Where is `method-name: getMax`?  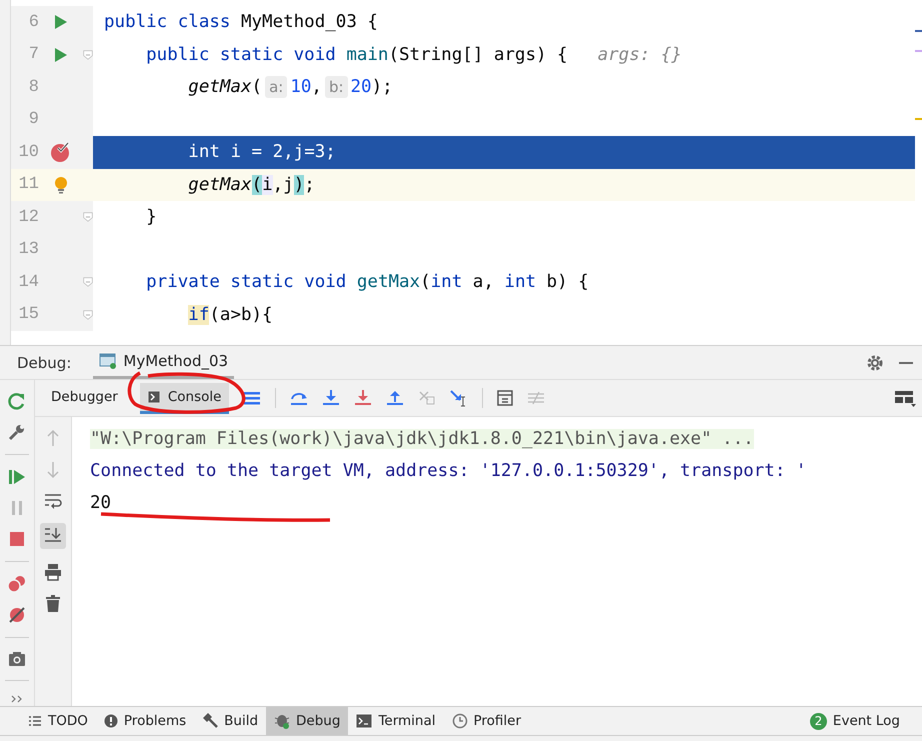 method-name: getMax is located at coordinates (388, 282).